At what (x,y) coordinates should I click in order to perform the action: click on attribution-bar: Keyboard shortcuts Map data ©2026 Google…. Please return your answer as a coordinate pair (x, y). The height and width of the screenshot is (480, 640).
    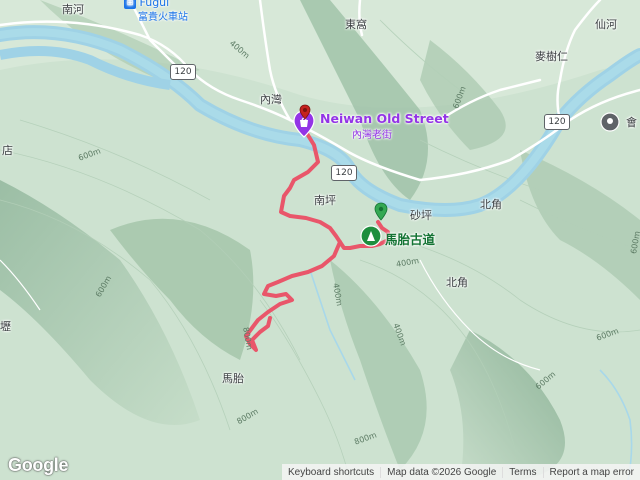
    Looking at the image, I should click on (460, 472).